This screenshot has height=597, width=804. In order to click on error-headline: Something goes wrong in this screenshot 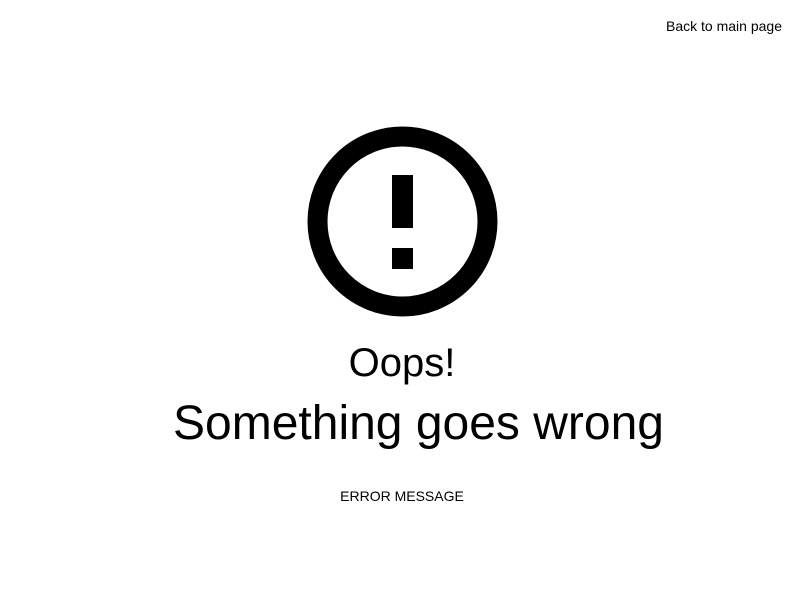, I will do `click(418, 423)`.